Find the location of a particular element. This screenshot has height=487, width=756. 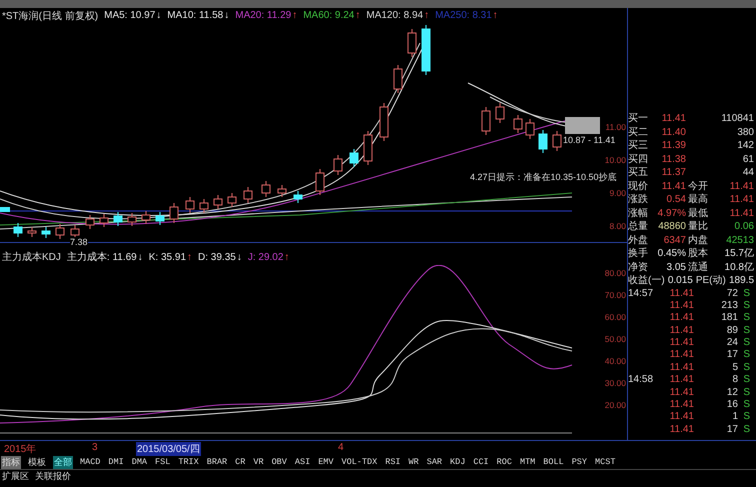

indicator-tab: MCST is located at coordinates (605, 462).